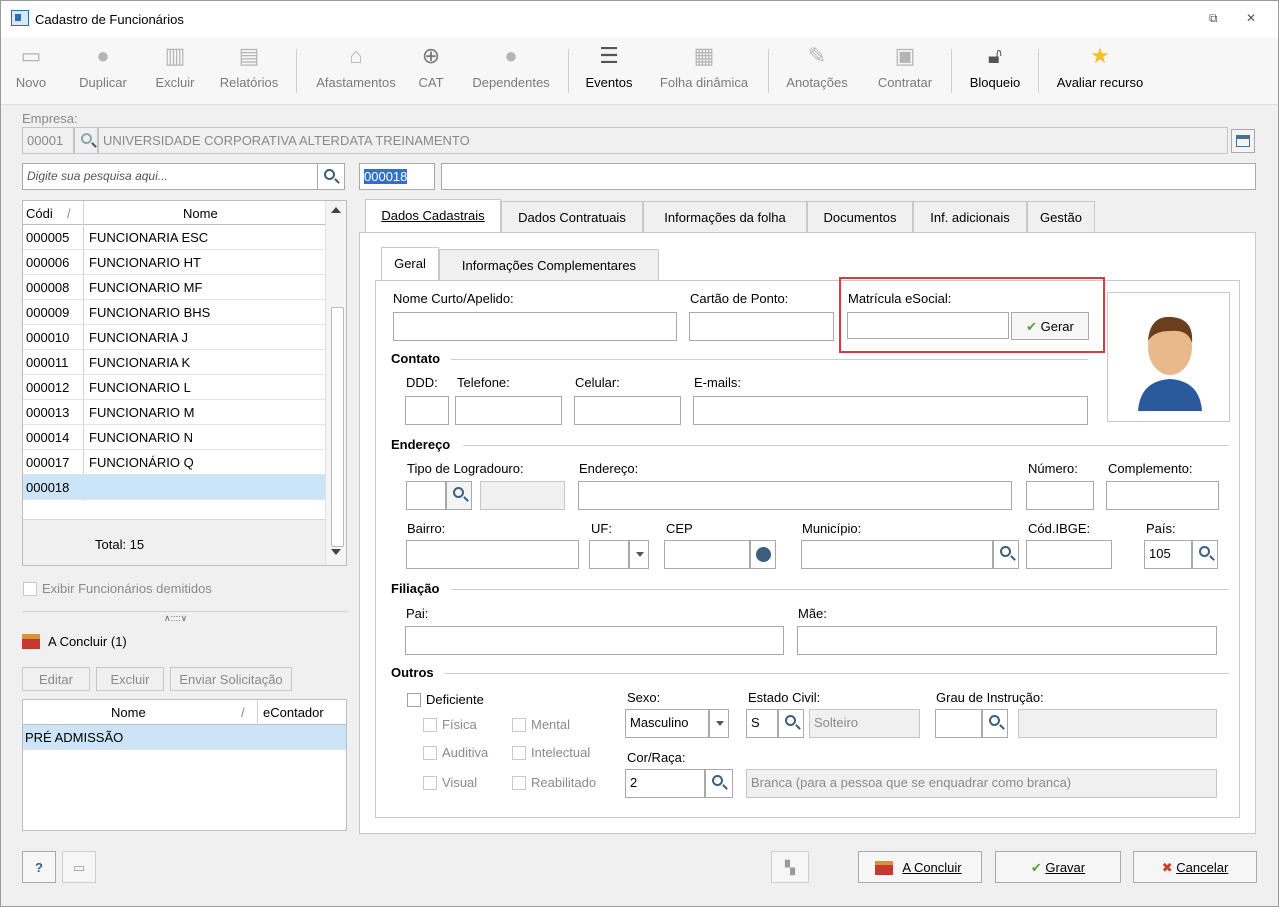  I want to click on grau-instrucao-search-button, so click(995, 723).